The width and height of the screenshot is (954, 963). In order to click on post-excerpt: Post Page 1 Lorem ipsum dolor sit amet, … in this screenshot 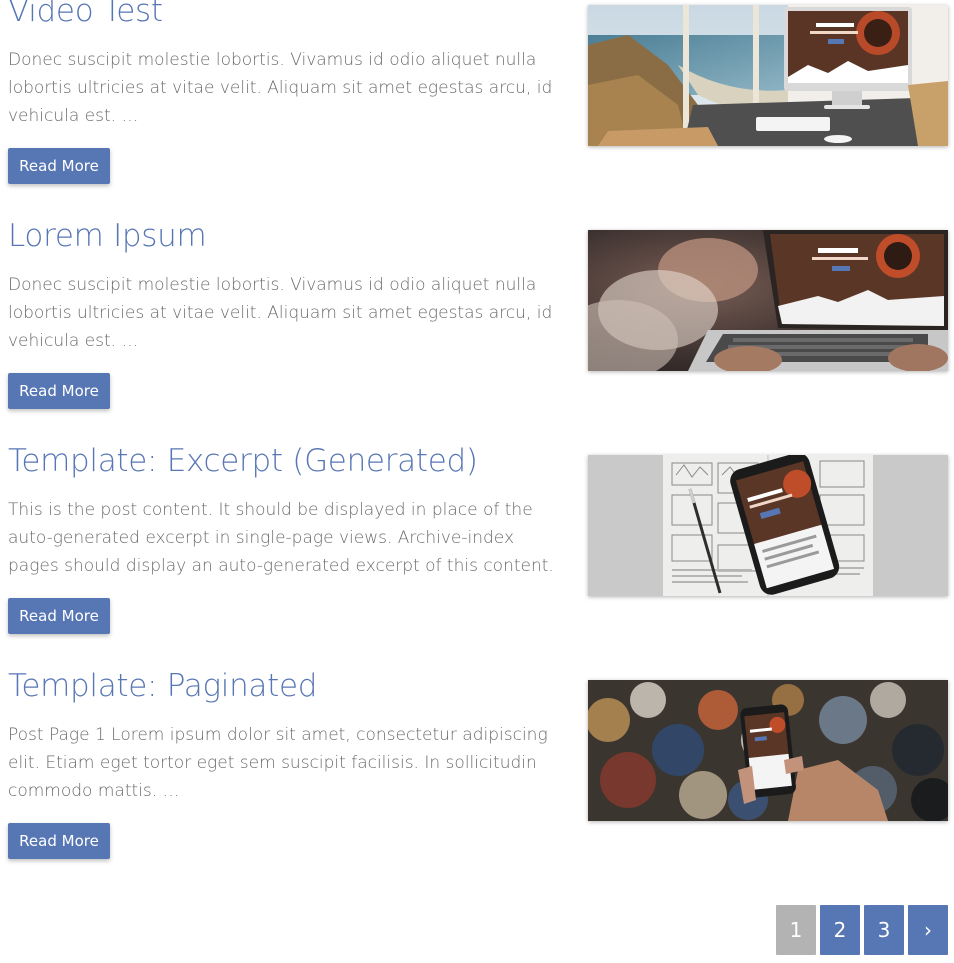, I will do `click(278, 763)`.